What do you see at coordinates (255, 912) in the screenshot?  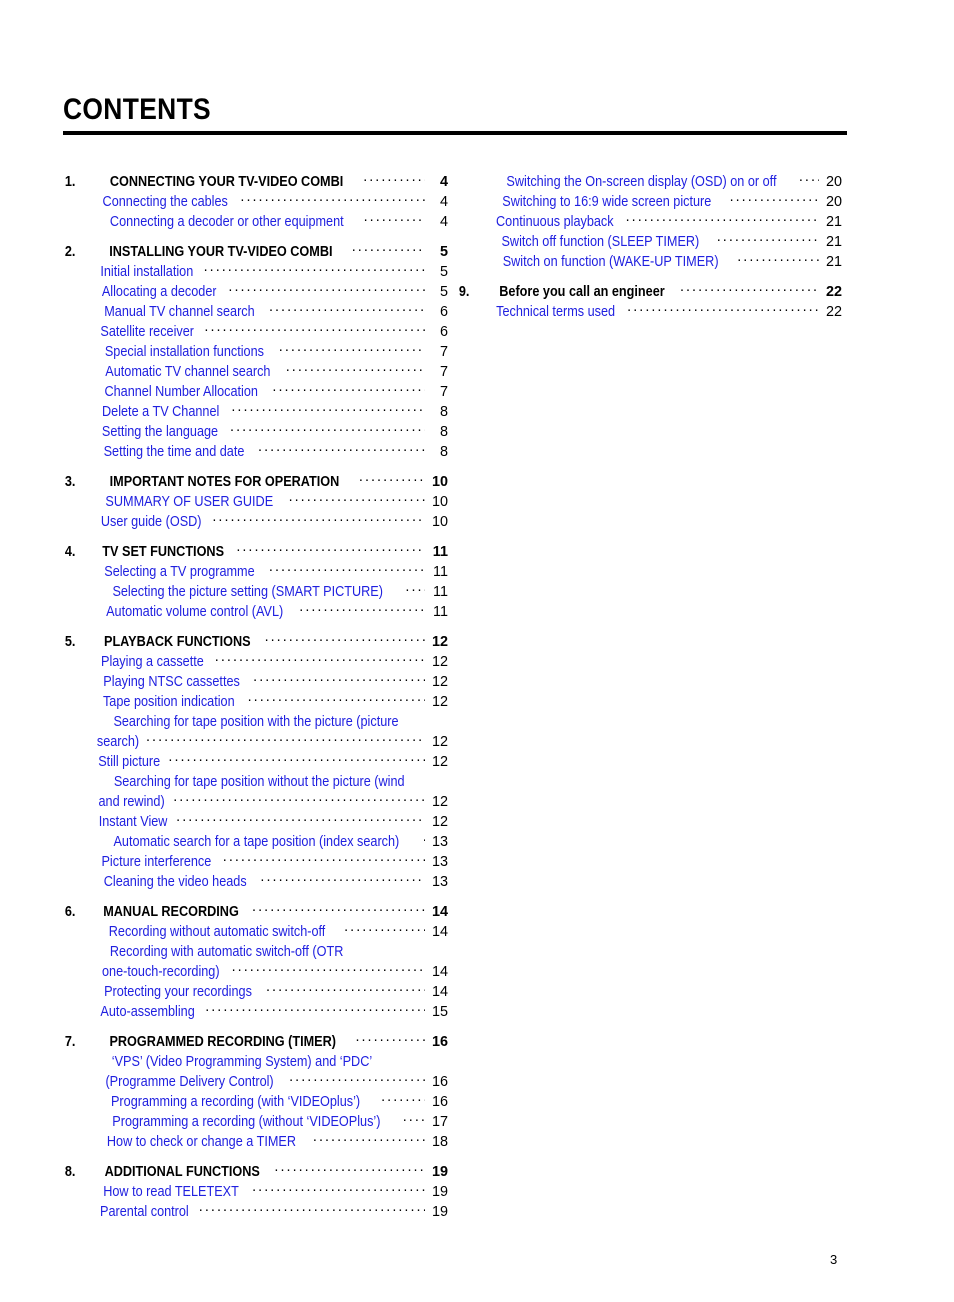 I see `toc-section-heading: 6. MANUAL RECORDING 14` at bounding box center [255, 912].